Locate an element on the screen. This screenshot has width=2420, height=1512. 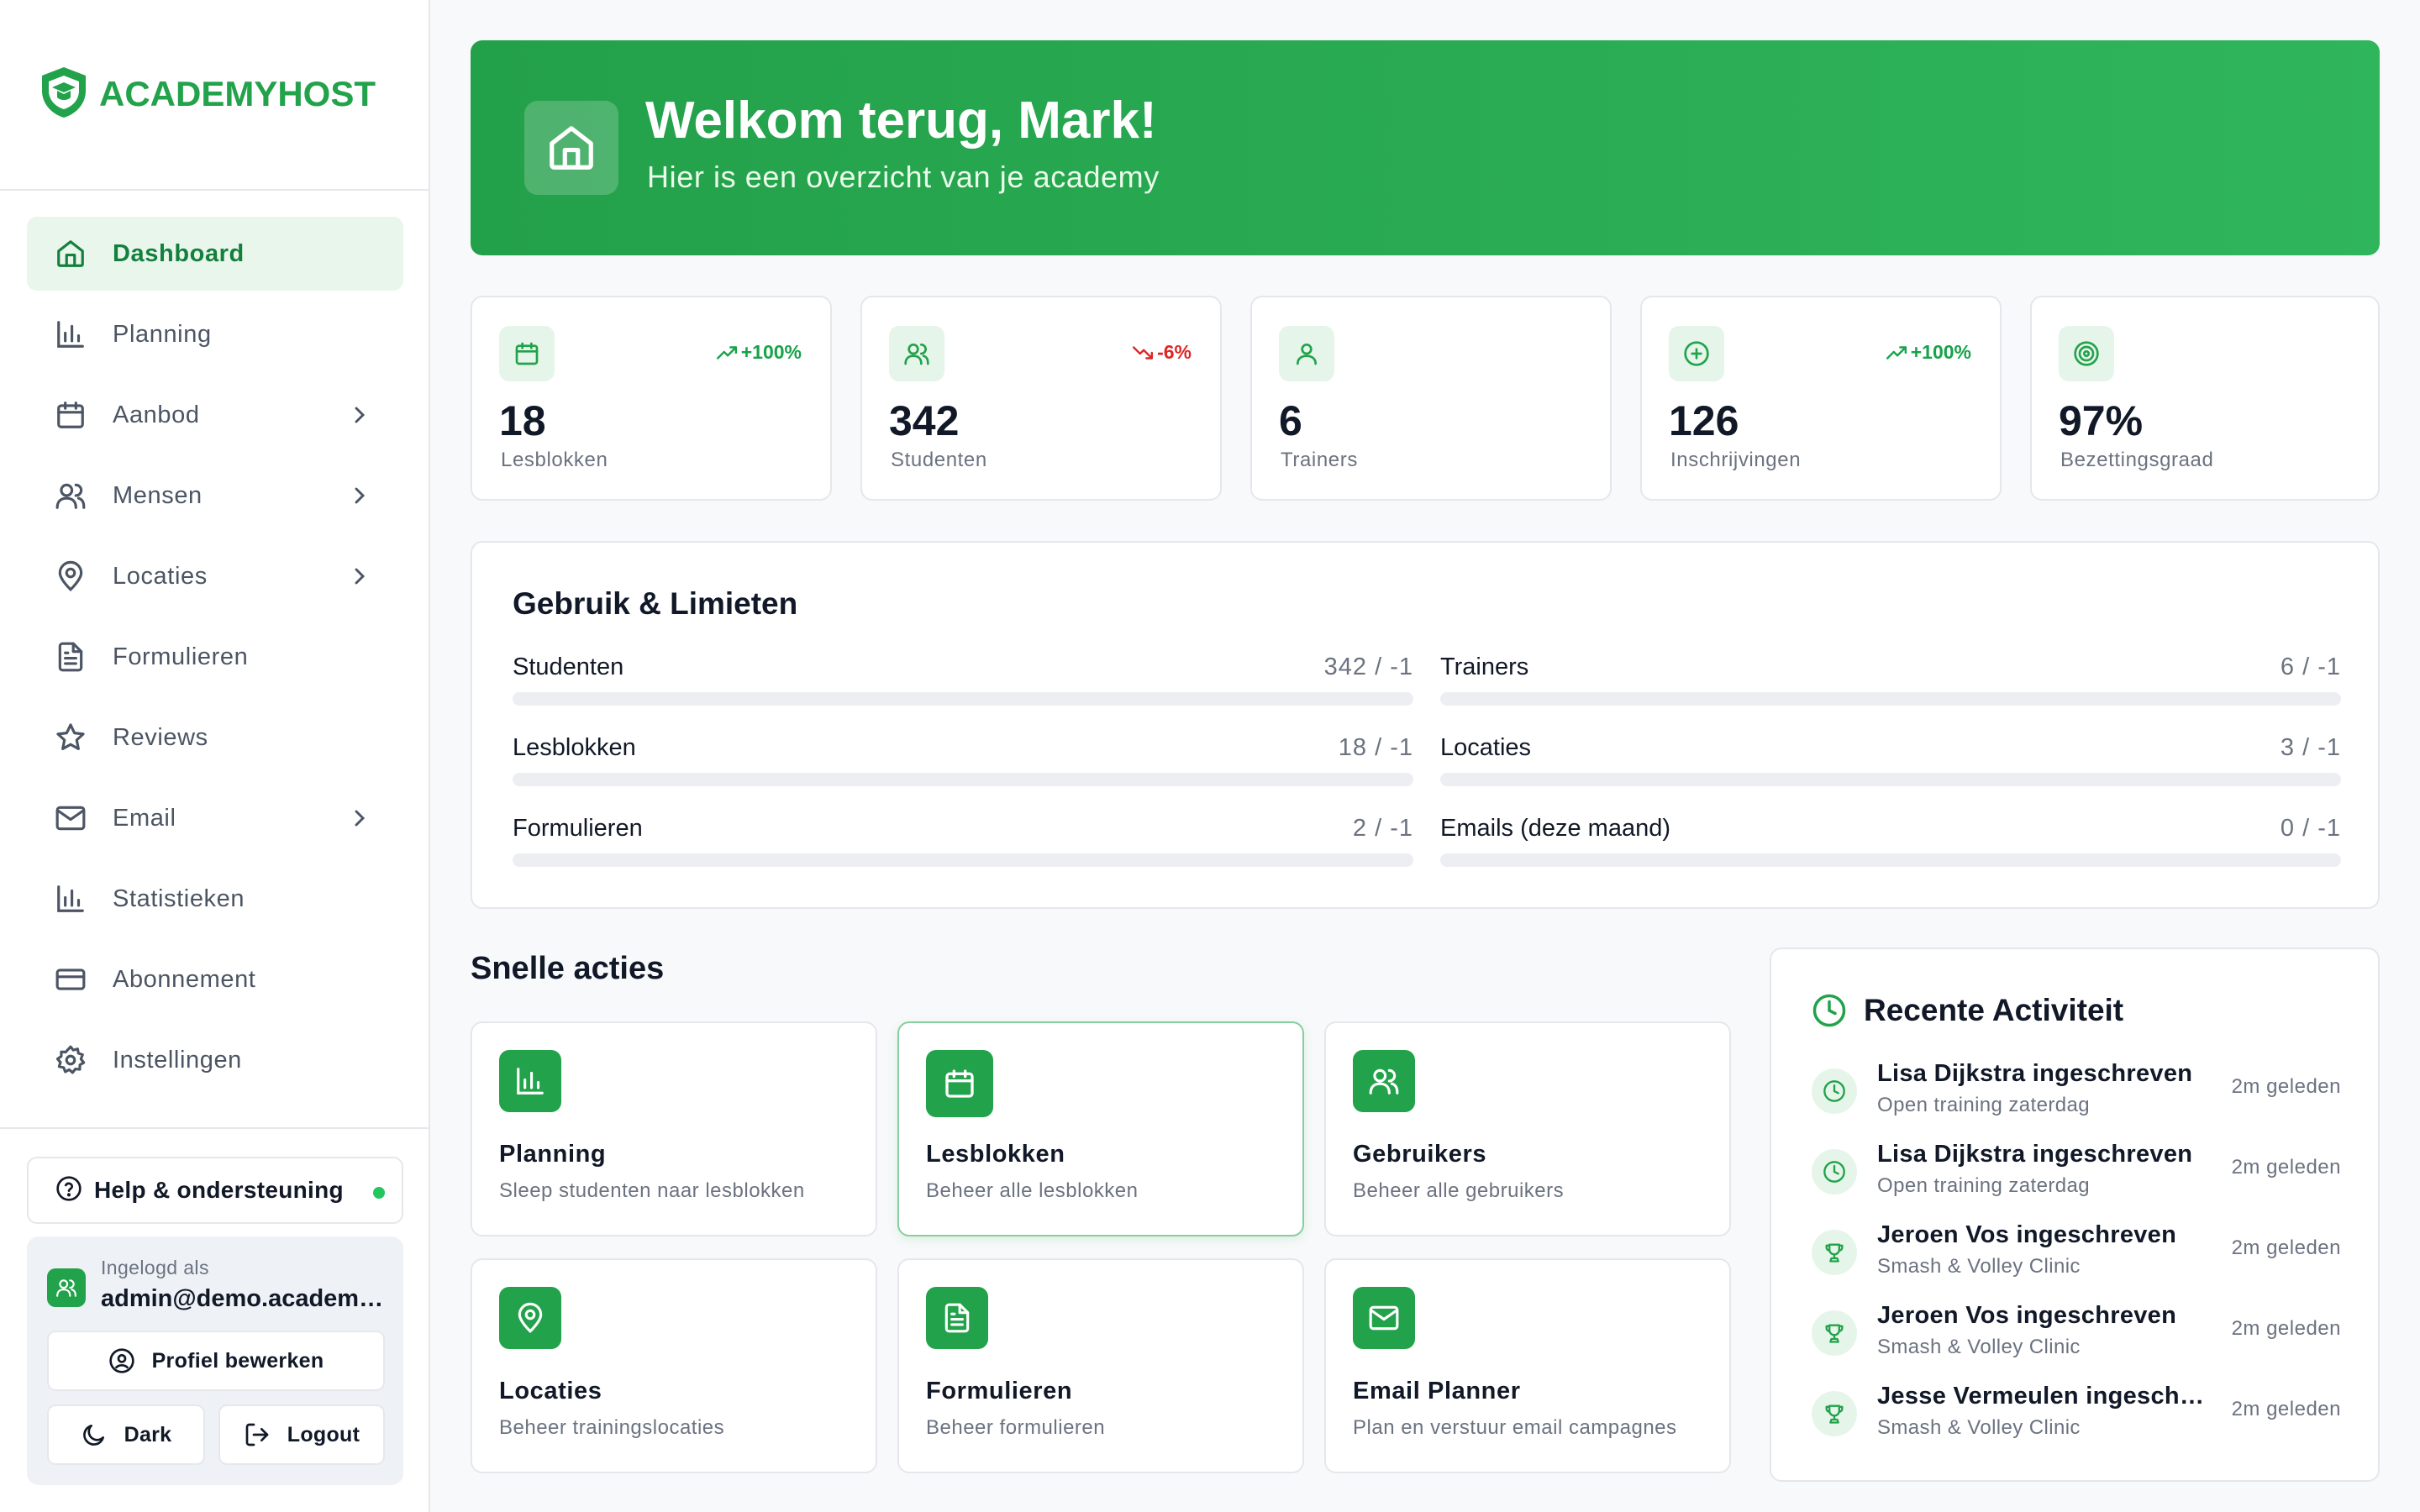
sidebar-item-formulieren: Formulieren is located at coordinates (215, 657).